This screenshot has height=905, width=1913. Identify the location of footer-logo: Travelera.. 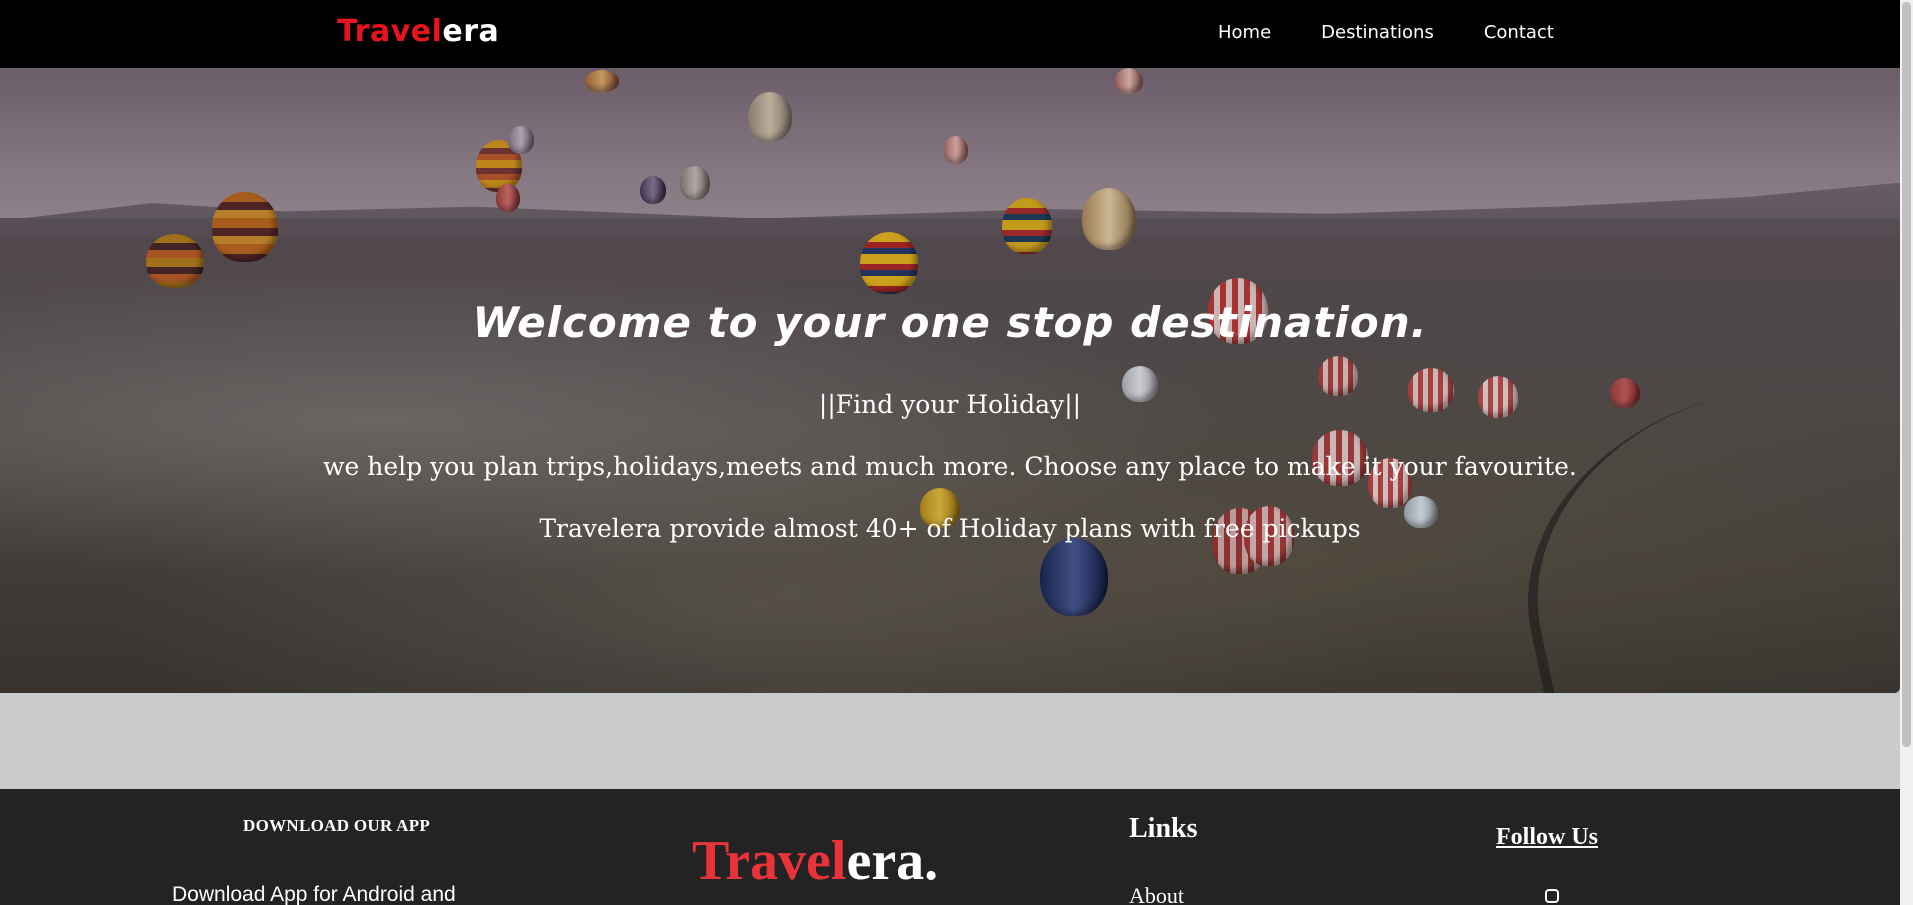
(815, 861).